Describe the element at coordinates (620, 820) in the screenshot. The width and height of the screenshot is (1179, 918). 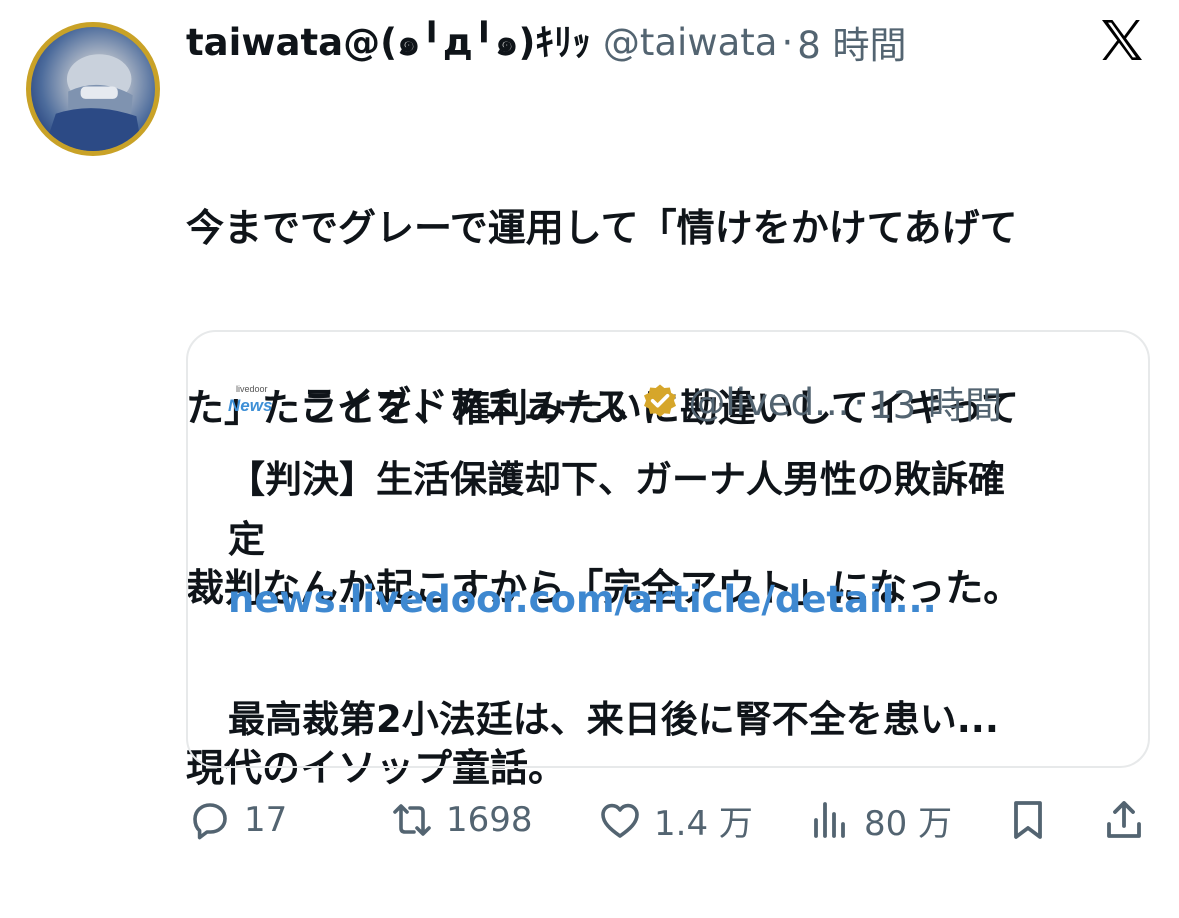
I see `heart-icon` at that location.